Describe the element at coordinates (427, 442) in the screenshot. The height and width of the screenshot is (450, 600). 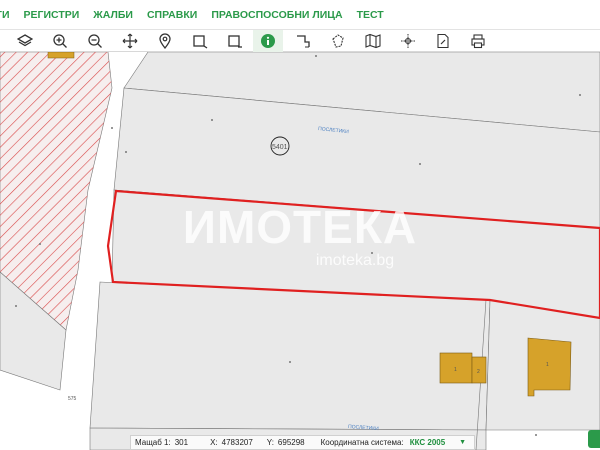
I see `coordinate-system-select: ККС 2005` at that location.